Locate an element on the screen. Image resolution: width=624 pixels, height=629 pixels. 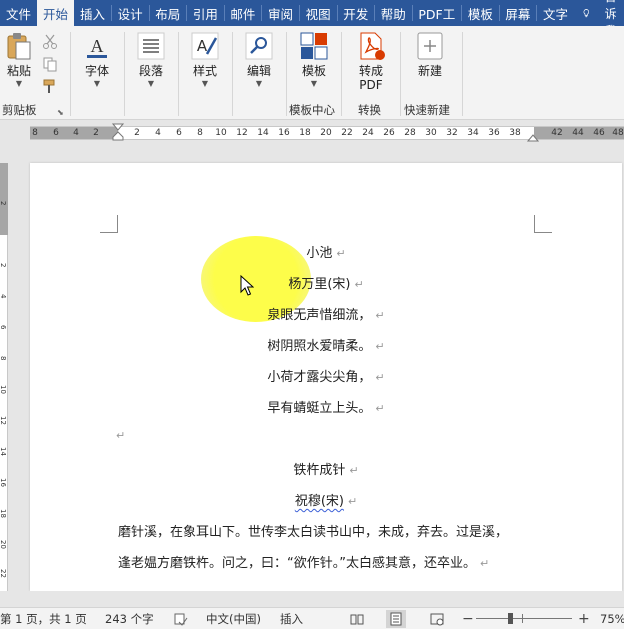
ruler-number: 20 is located at coordinates (326, 133).